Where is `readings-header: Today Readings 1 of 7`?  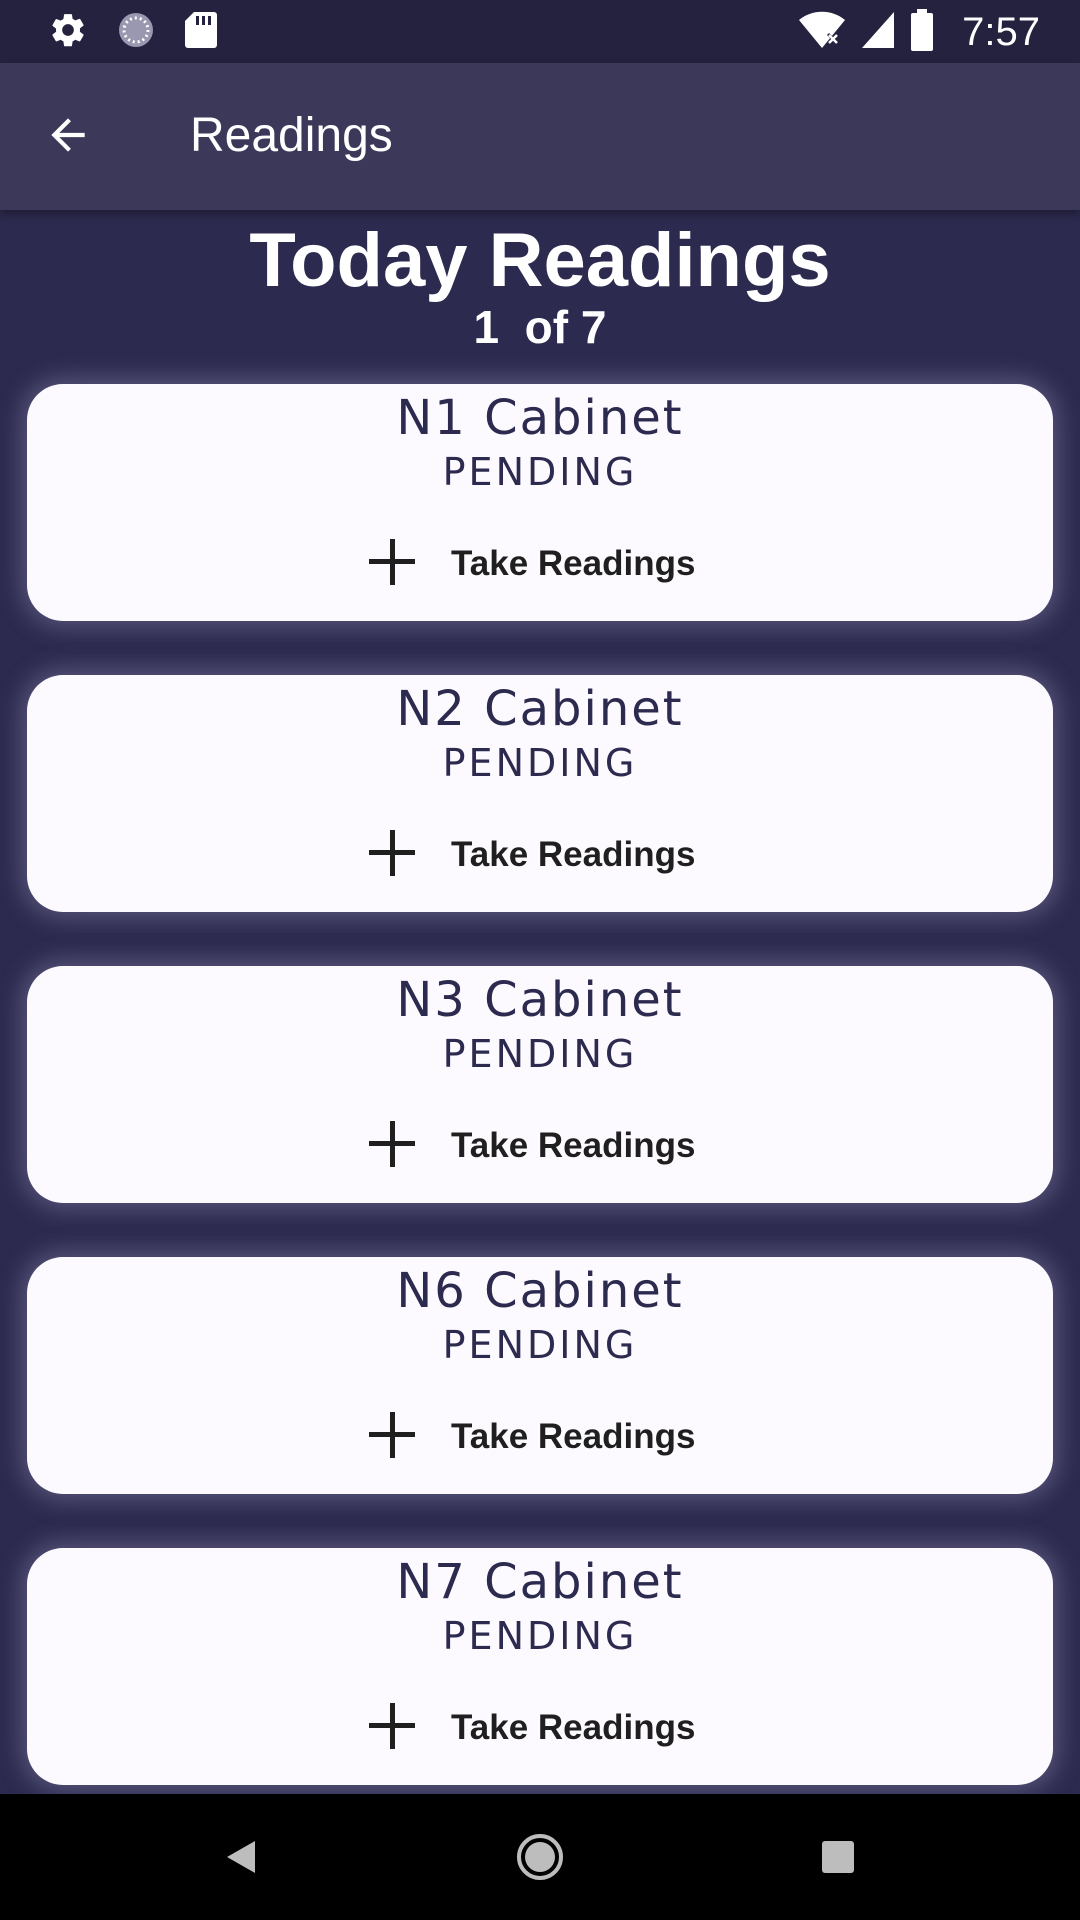
readings-header: Today Readings 1 of 7 is located at coordinates (540, 281).